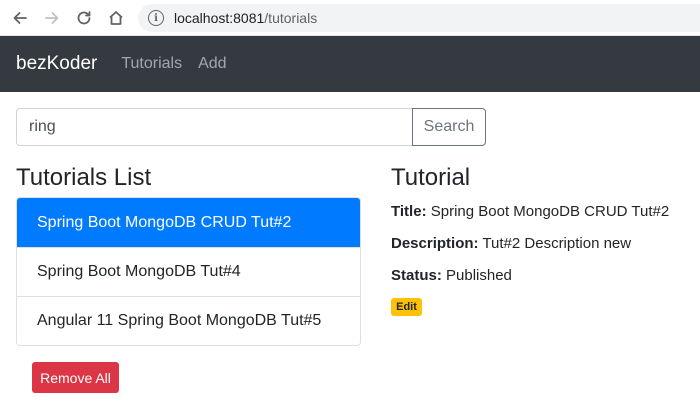  Describe the element at coordinates (84, 177) in the screenshot. I see `tutorials-list-heading: Tutorials List` at that location.